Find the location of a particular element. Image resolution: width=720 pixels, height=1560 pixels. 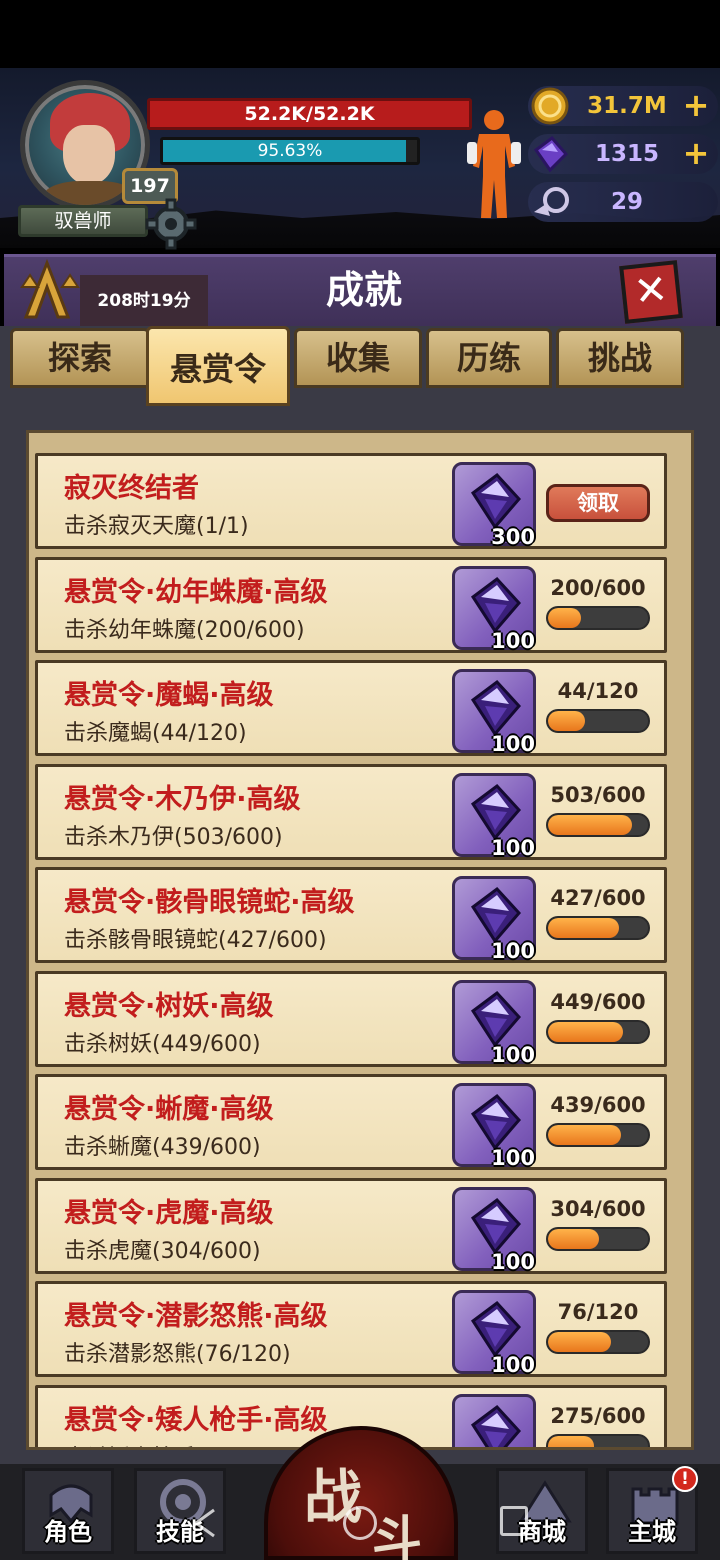

achievement-desc: 击杀寂灭天魔(1/1) is located at coordinates (156, 526).